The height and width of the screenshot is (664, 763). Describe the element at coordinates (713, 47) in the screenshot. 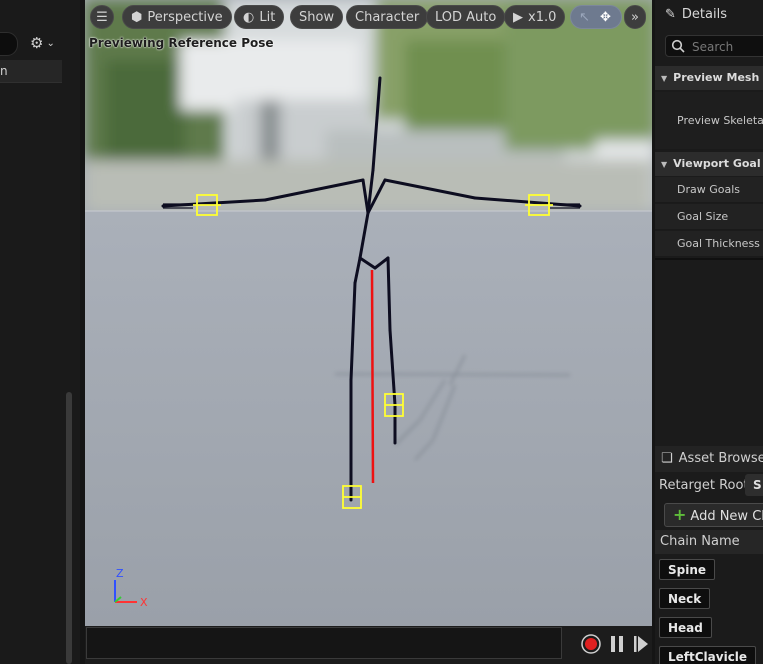

I see `search-placeholder: Search` at that location.